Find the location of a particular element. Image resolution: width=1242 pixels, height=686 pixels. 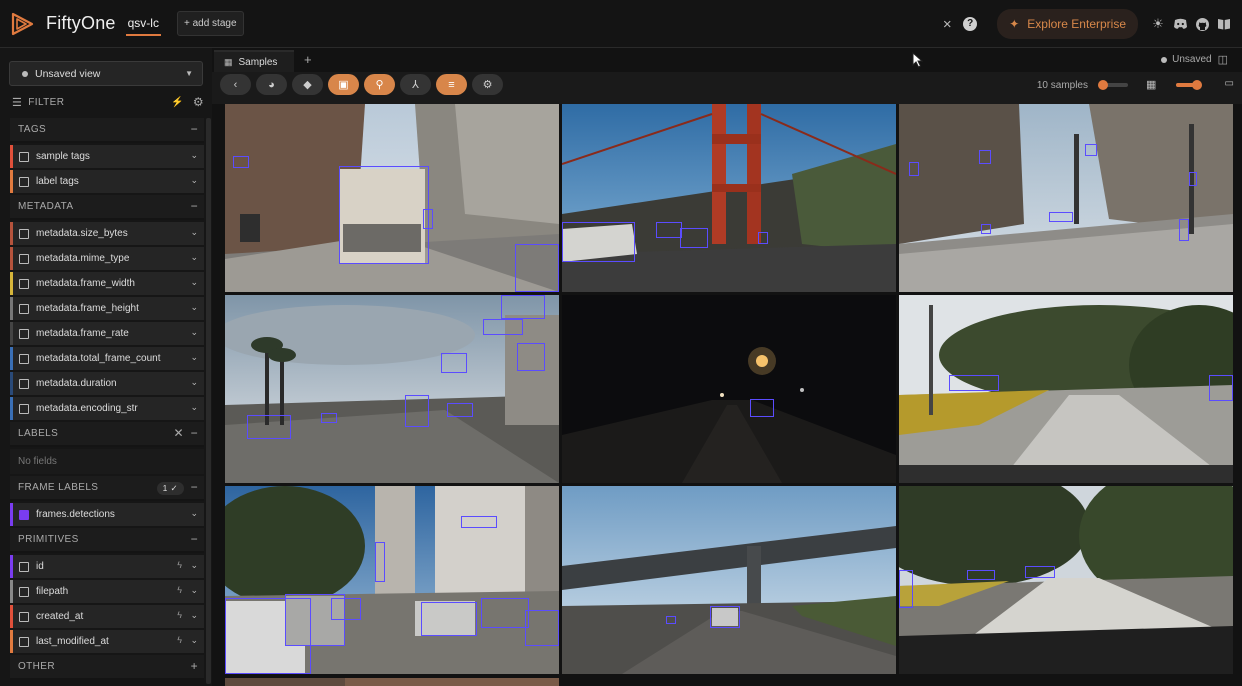

color-scheme-button: ◕ is located at coordinates (271, 84).